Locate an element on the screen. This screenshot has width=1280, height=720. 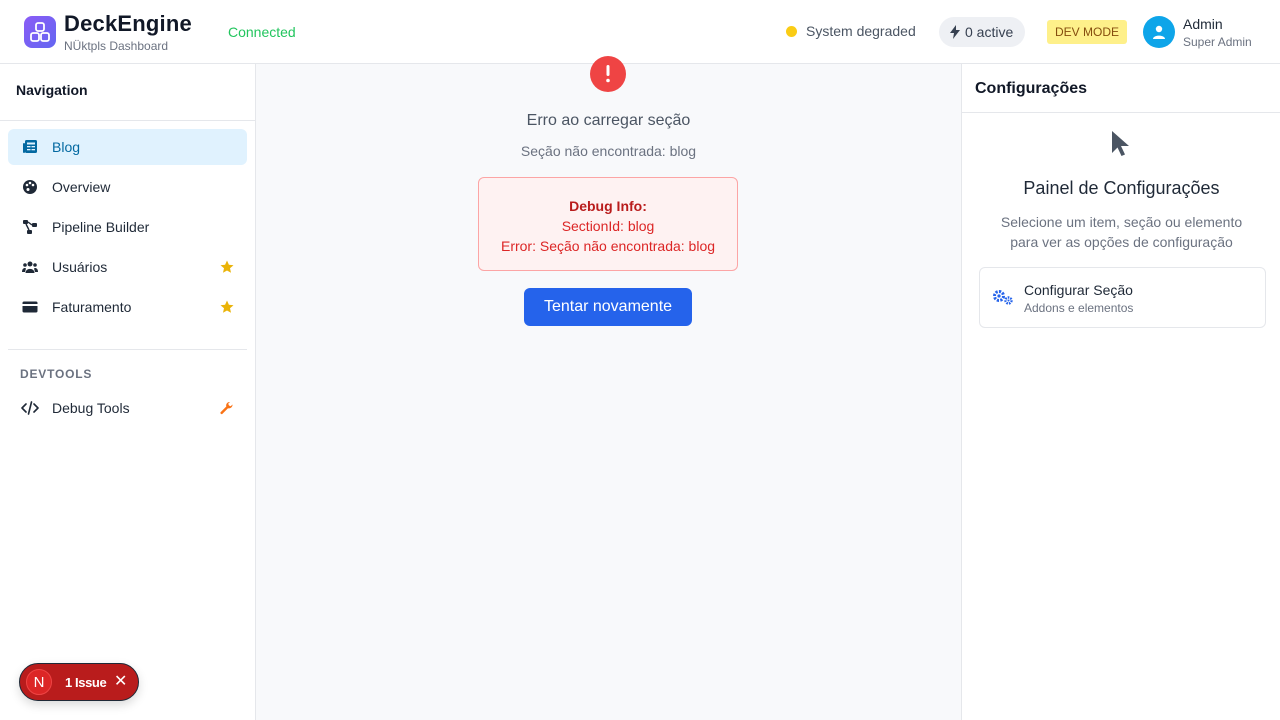
sidebar-item-label: Overview is located at coordinates (81, 187).